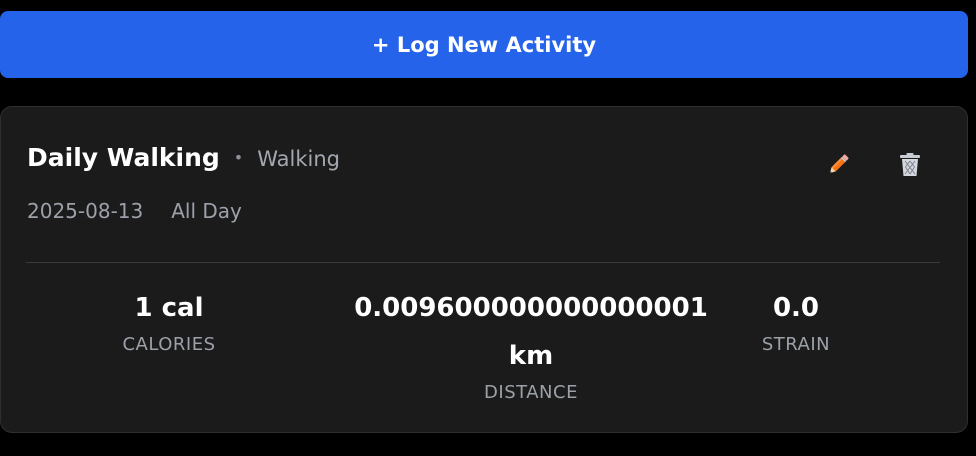 The width and height of the screenshot is (976, 456). I want to click on delete-button, so click(910, 165).